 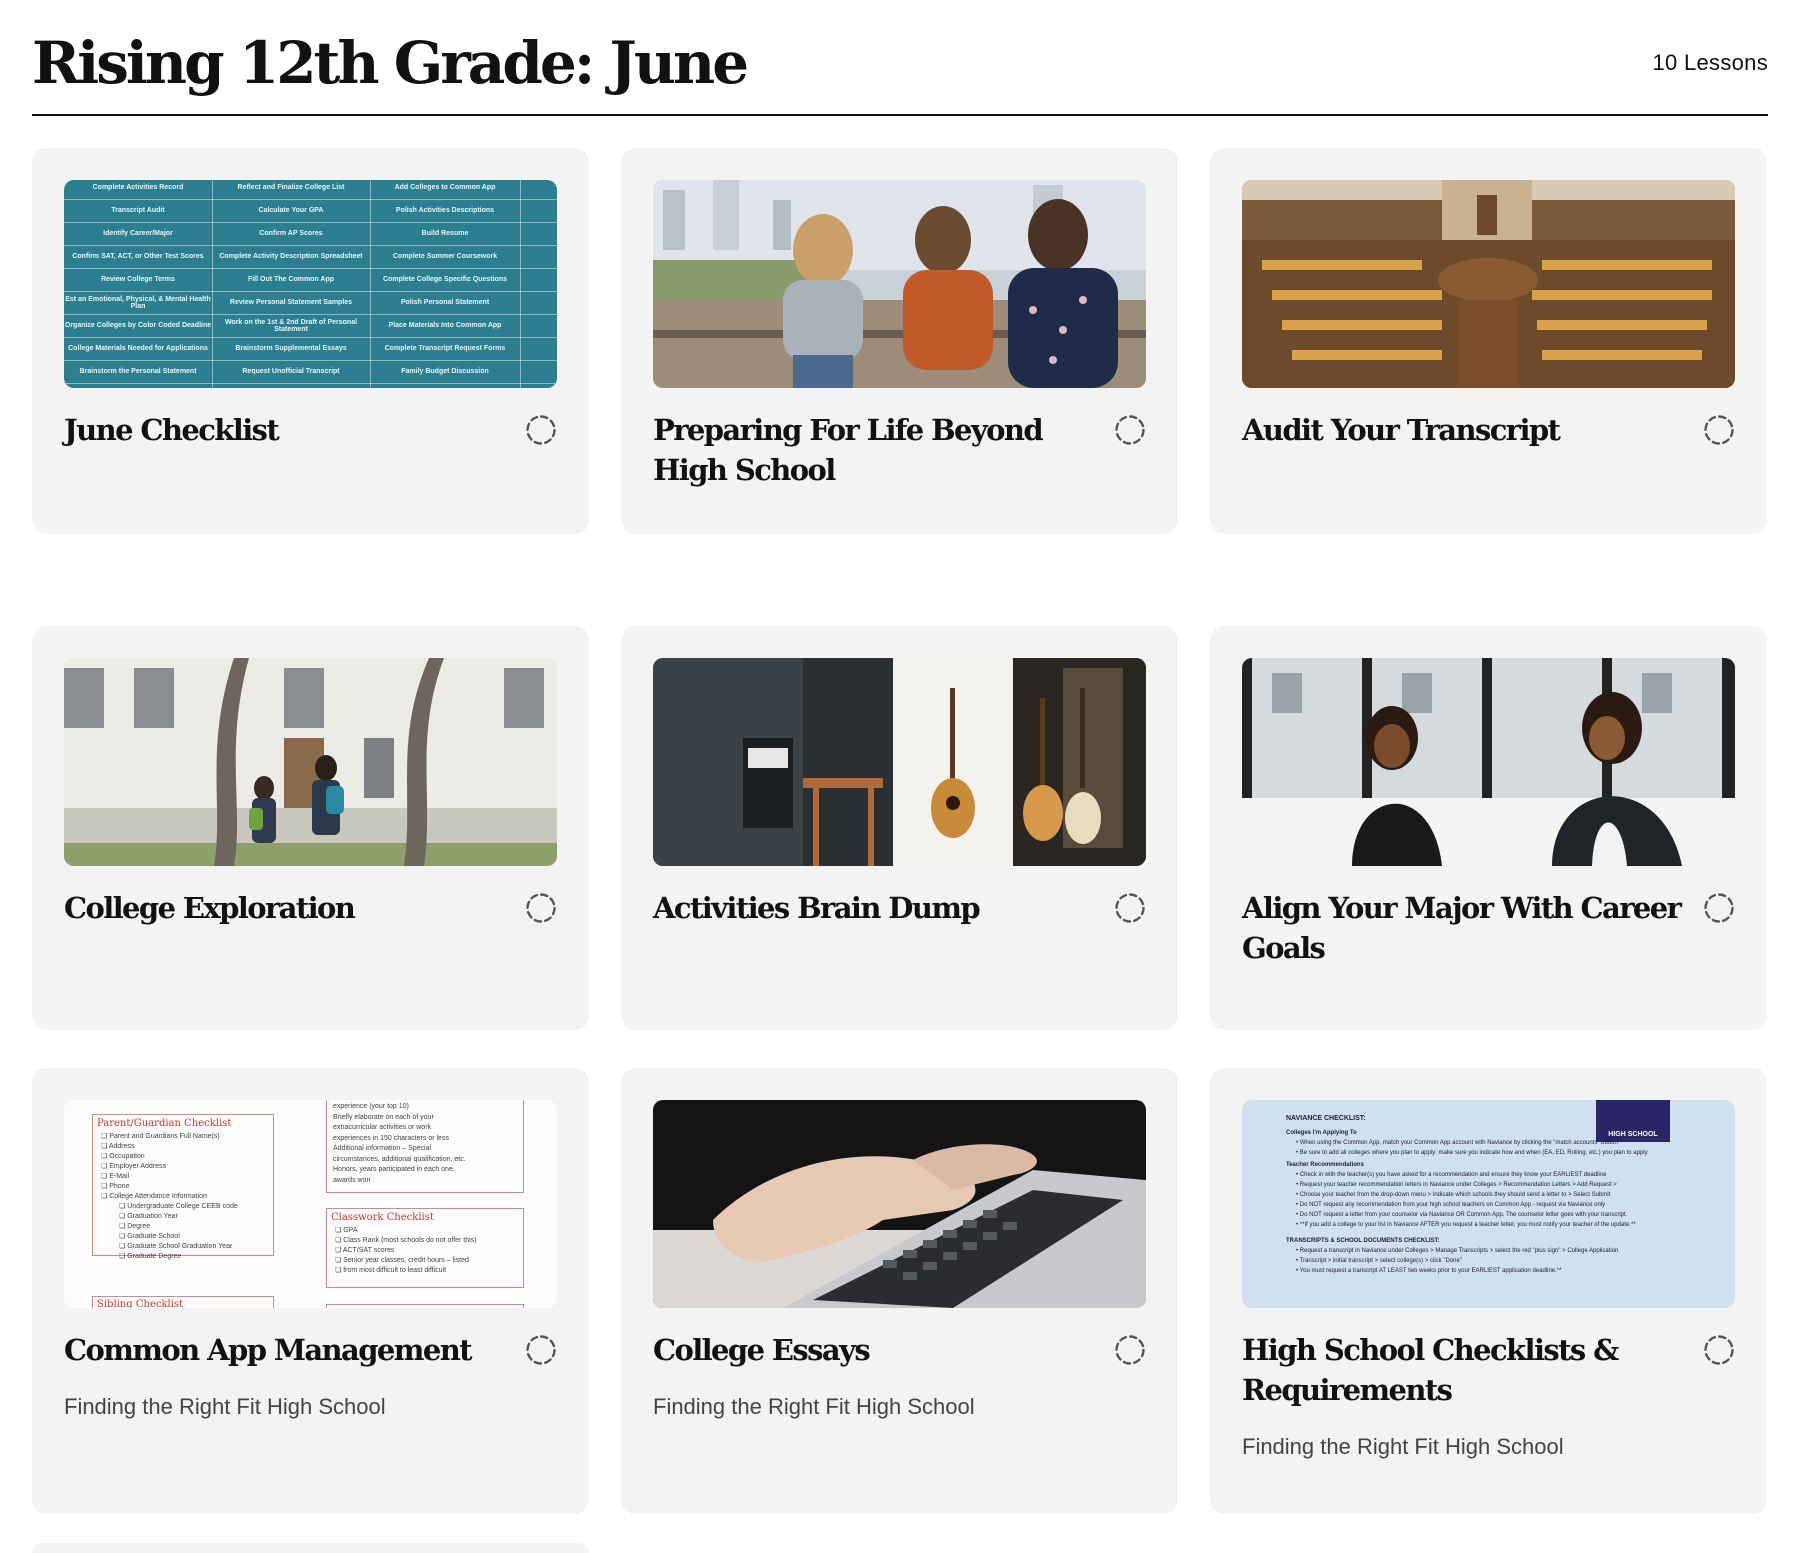 I want to click on doc-line: ❏ College Attendance Information, so click(x=154, y=1196).